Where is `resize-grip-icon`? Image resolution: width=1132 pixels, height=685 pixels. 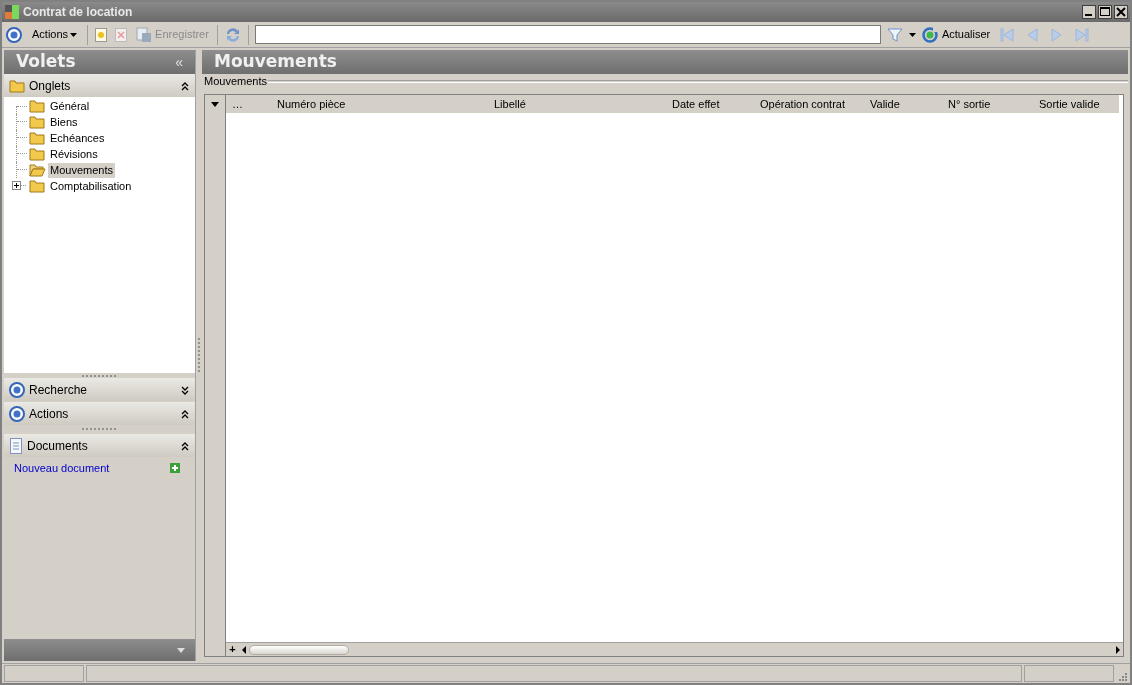
resize-grip-icon is located at coordinates (1122, 676).